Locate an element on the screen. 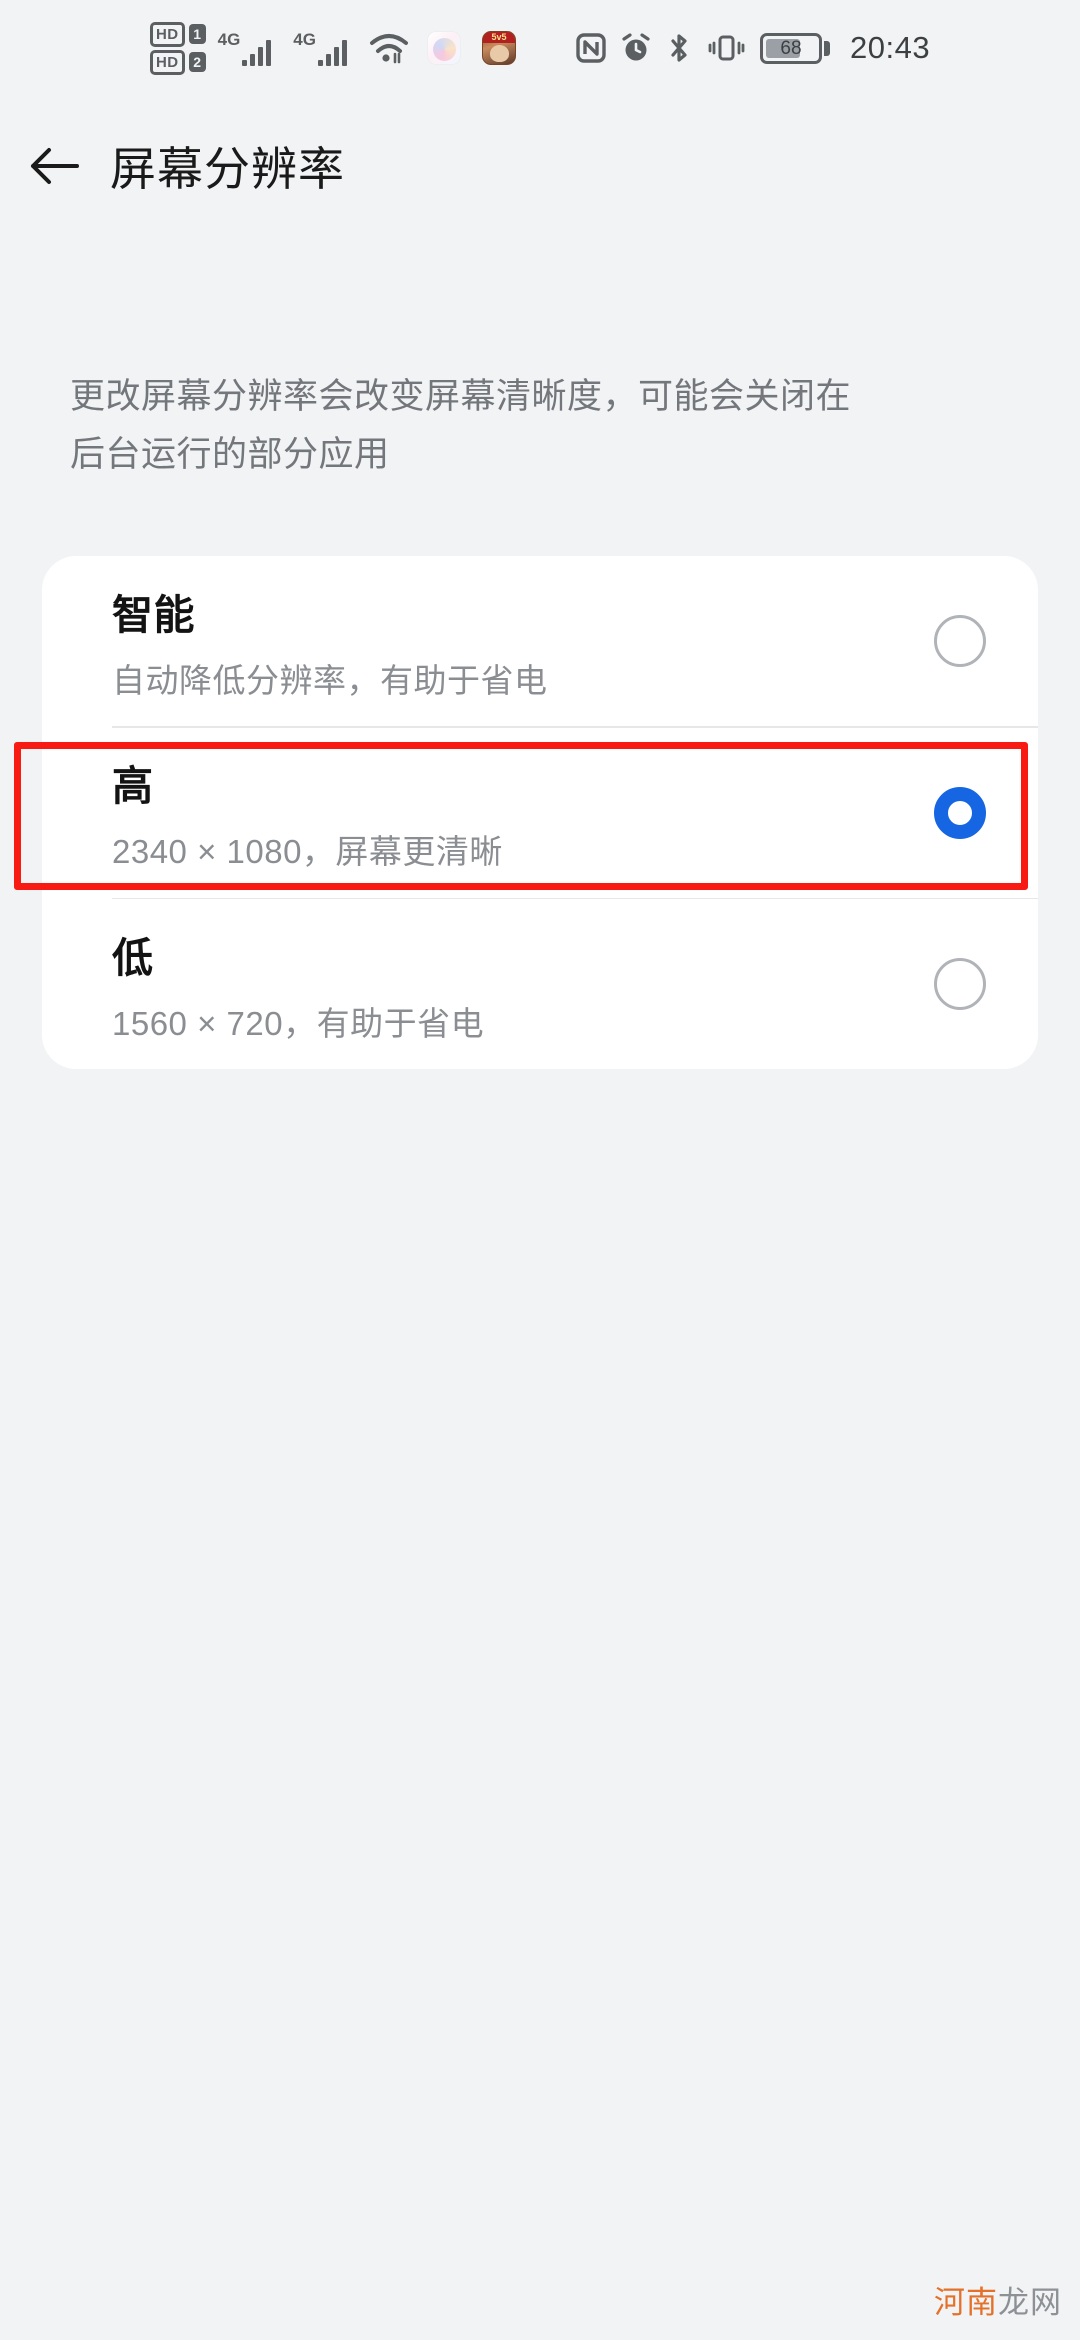  back-arrow-icon is located at coordinates (55, 166).